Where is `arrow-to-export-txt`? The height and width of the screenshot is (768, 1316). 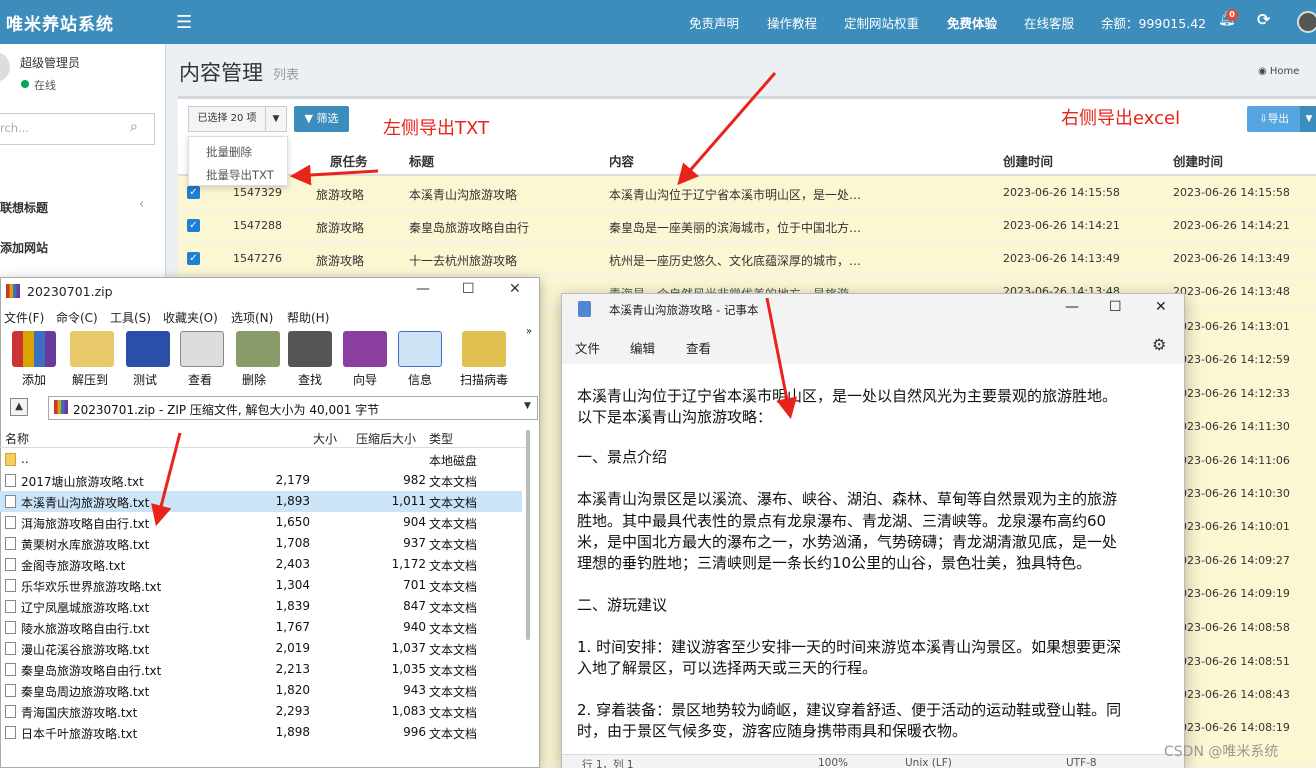
arrow-to-export-txt is located at coordinates (334, 175).